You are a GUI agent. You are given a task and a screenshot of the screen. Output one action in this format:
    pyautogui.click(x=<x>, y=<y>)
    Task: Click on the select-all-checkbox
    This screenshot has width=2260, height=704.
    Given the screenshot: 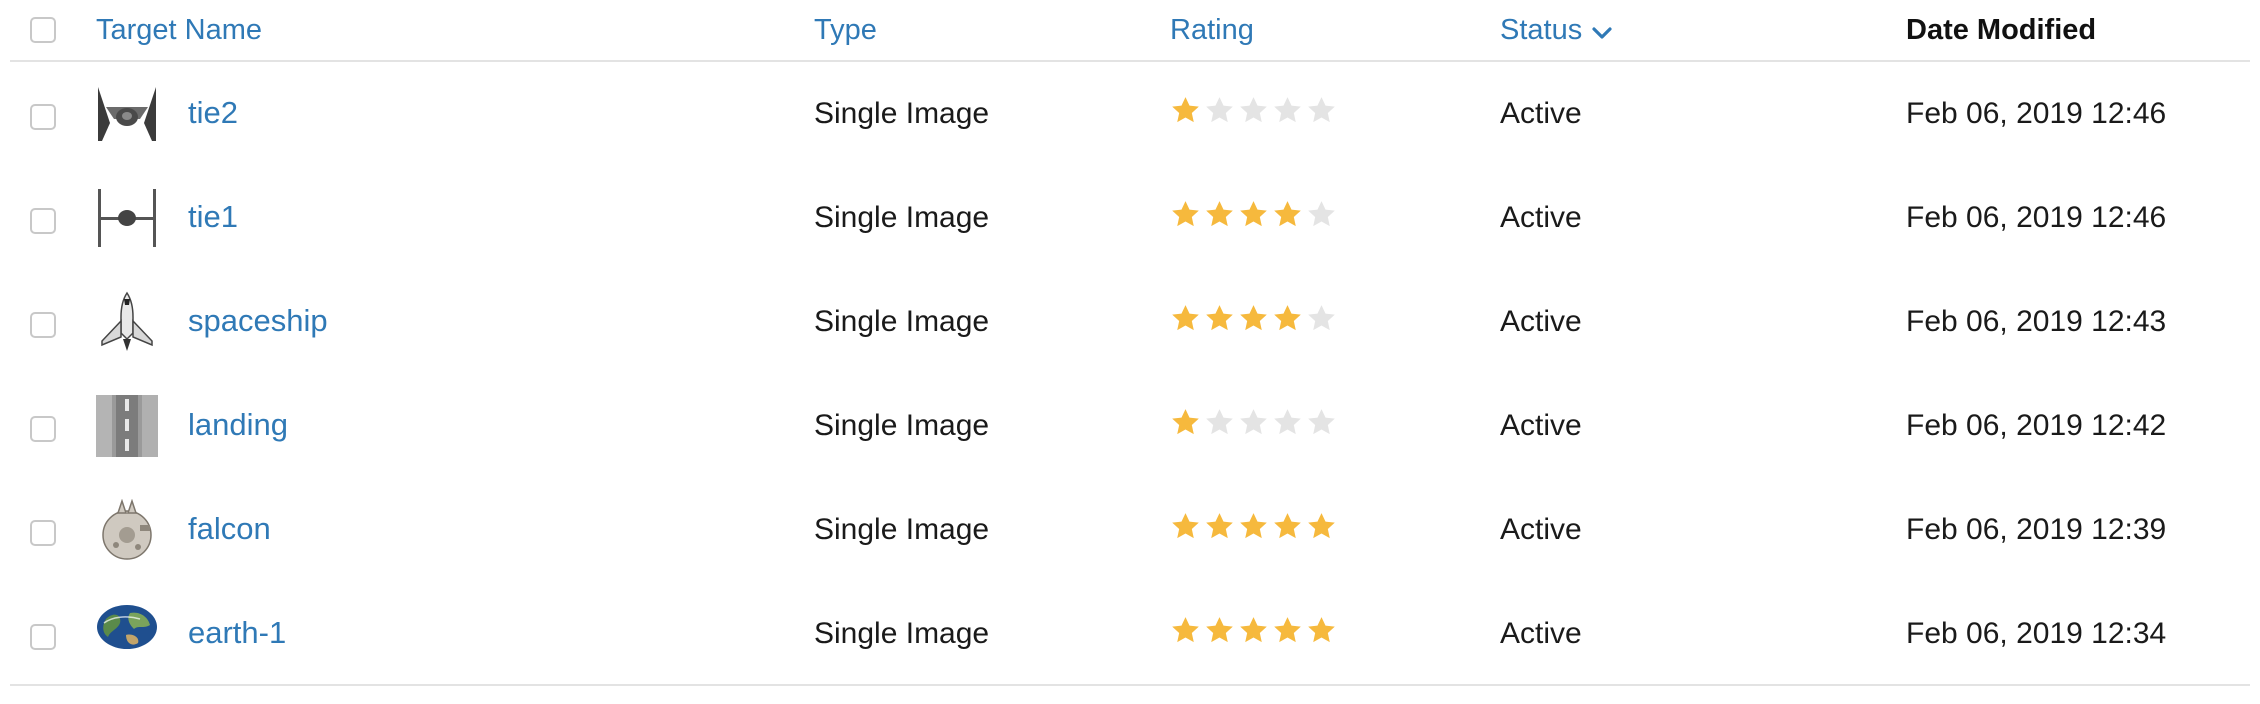 What is the action you would take?
    pyautogui.click(x=43, y=30)
    